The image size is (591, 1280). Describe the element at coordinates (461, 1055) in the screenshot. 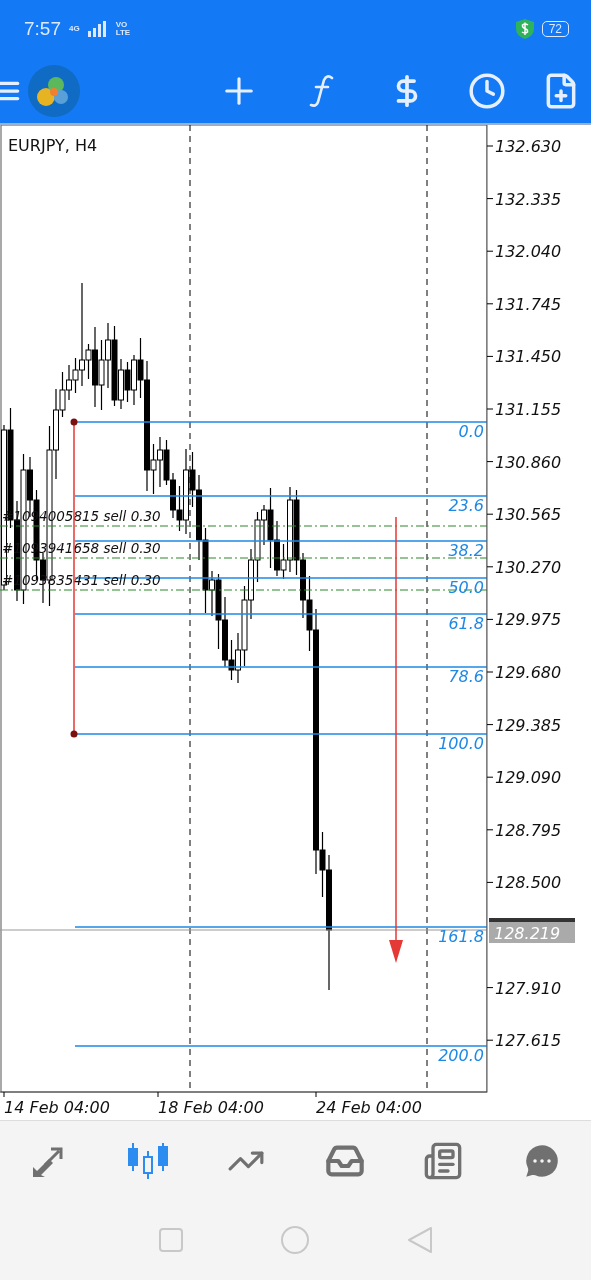

I see `fibonacci-level: 200.0` at that location.